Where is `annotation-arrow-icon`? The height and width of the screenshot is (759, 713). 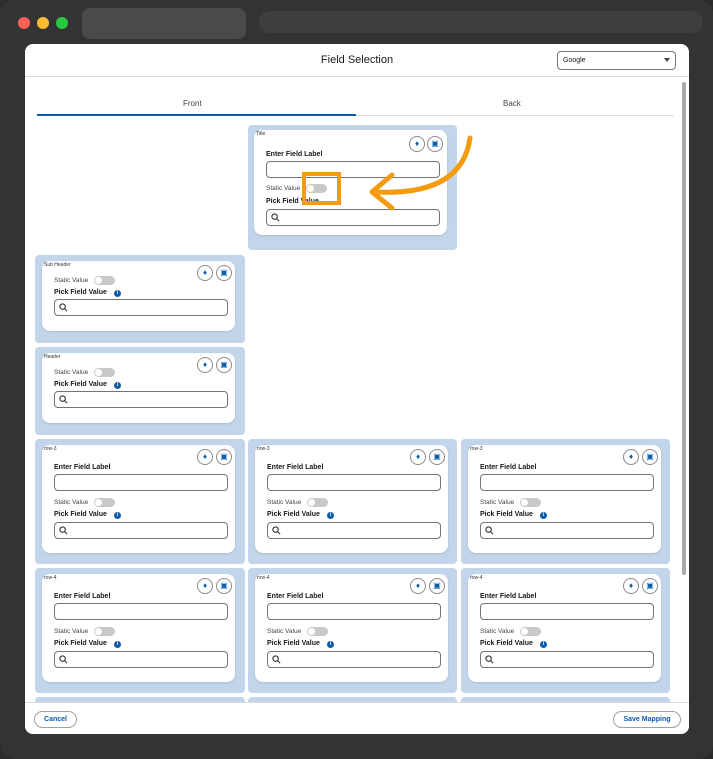
annotation-arrow-icon is located at coordinates (421, 173).